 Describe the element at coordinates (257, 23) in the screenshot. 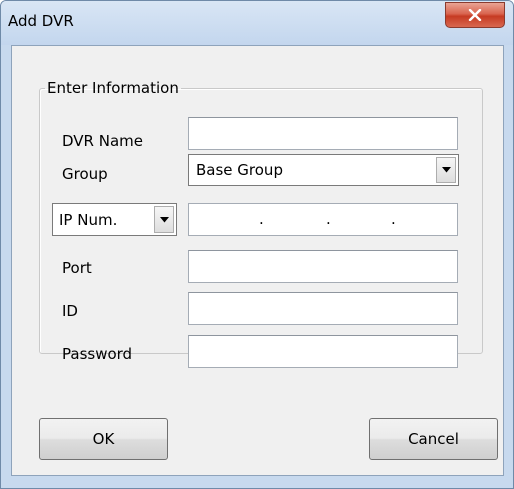

I see `title-bar: Add DVR` at that location.